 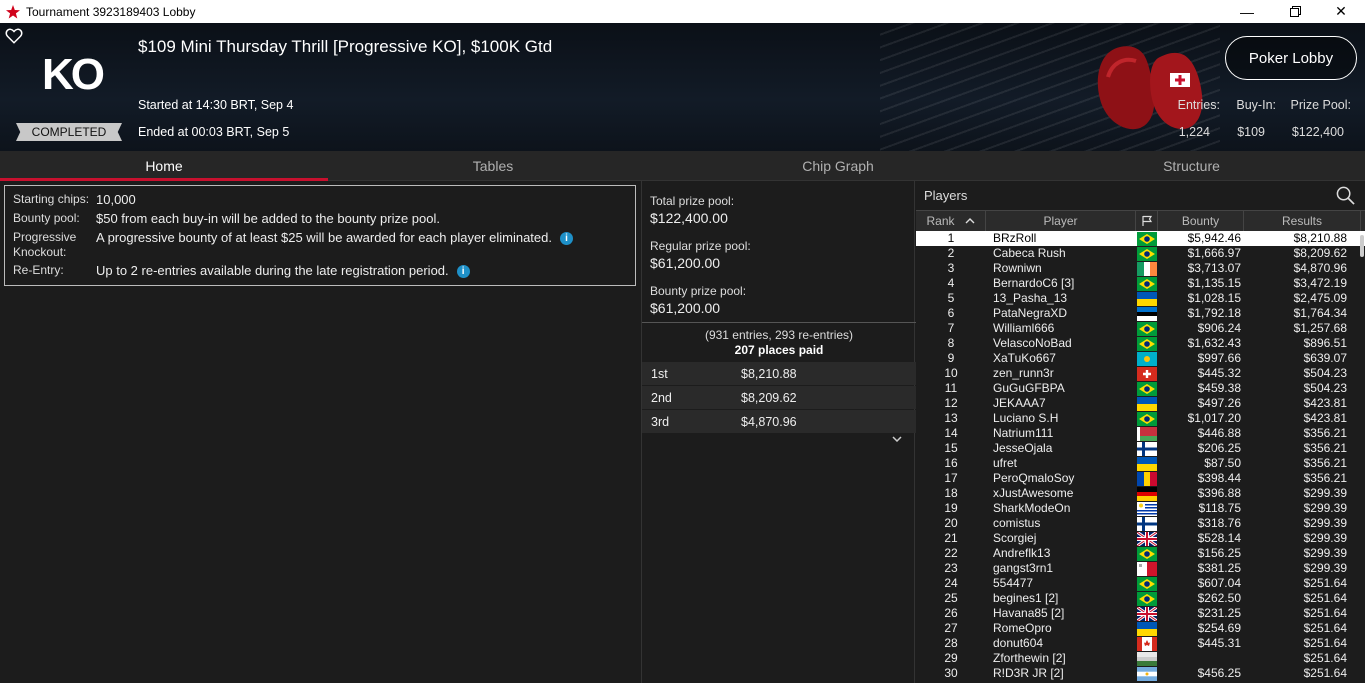 What do you see at coordinates (214, 132) in the screenshot?
I see `end-time: Ended at 00:03 BRT, Sep 5` at bounding box center [214, 132].